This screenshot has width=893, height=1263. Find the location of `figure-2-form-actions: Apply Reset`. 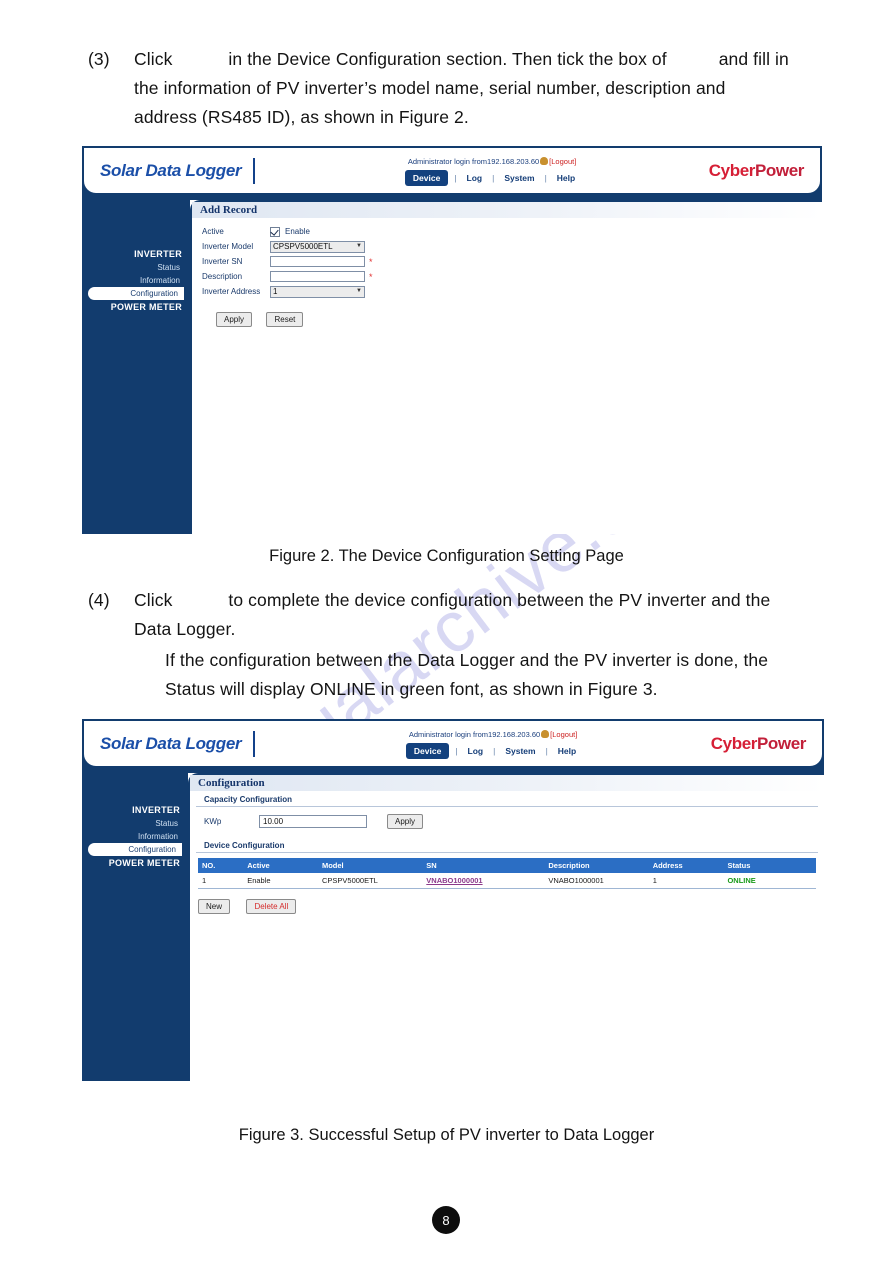

figure-2-form-actions: Apply Reset is located at coordinates (507, 313).